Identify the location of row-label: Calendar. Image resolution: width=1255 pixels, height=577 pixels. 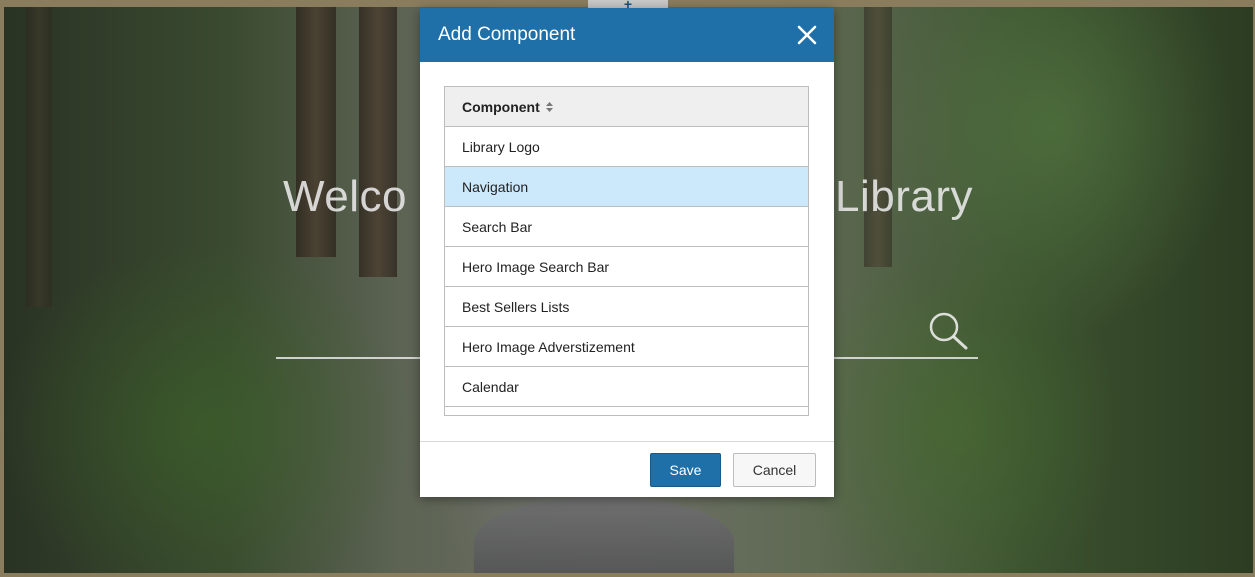
(490, 386).